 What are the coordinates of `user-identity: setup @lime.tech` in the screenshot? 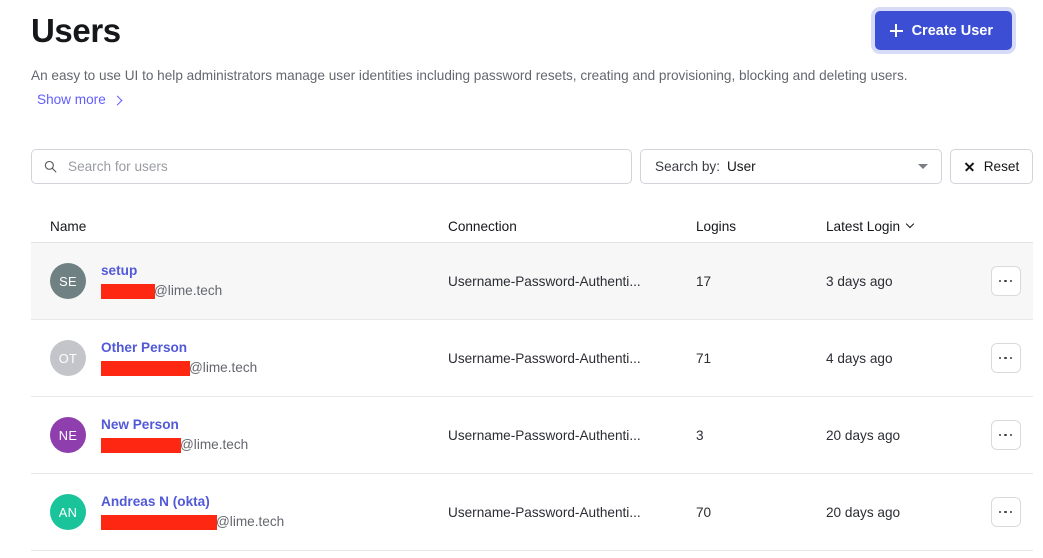 It's located at (161, 281).